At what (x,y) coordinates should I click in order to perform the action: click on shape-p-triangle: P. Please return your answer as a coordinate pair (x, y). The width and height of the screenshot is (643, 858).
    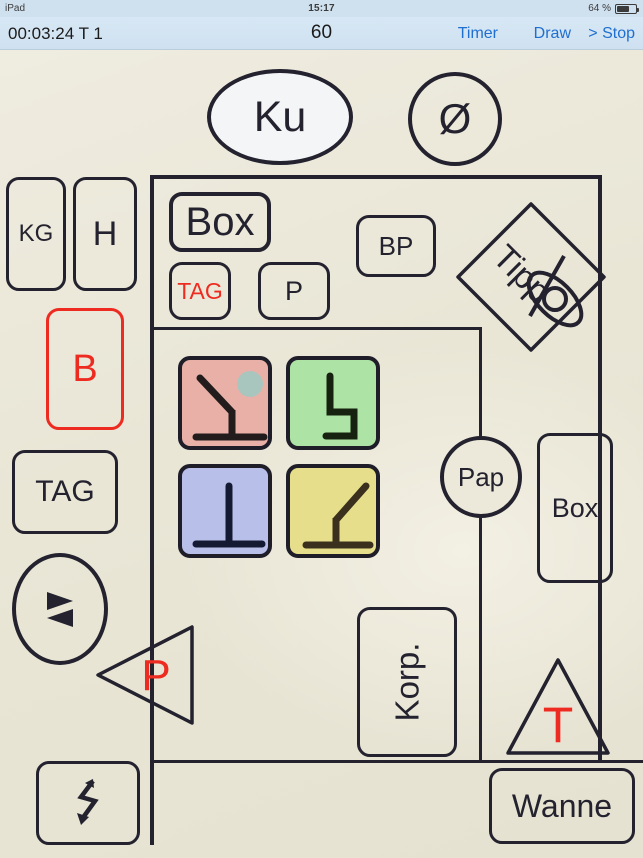
    Looking at the image, I should click on (145, 675).